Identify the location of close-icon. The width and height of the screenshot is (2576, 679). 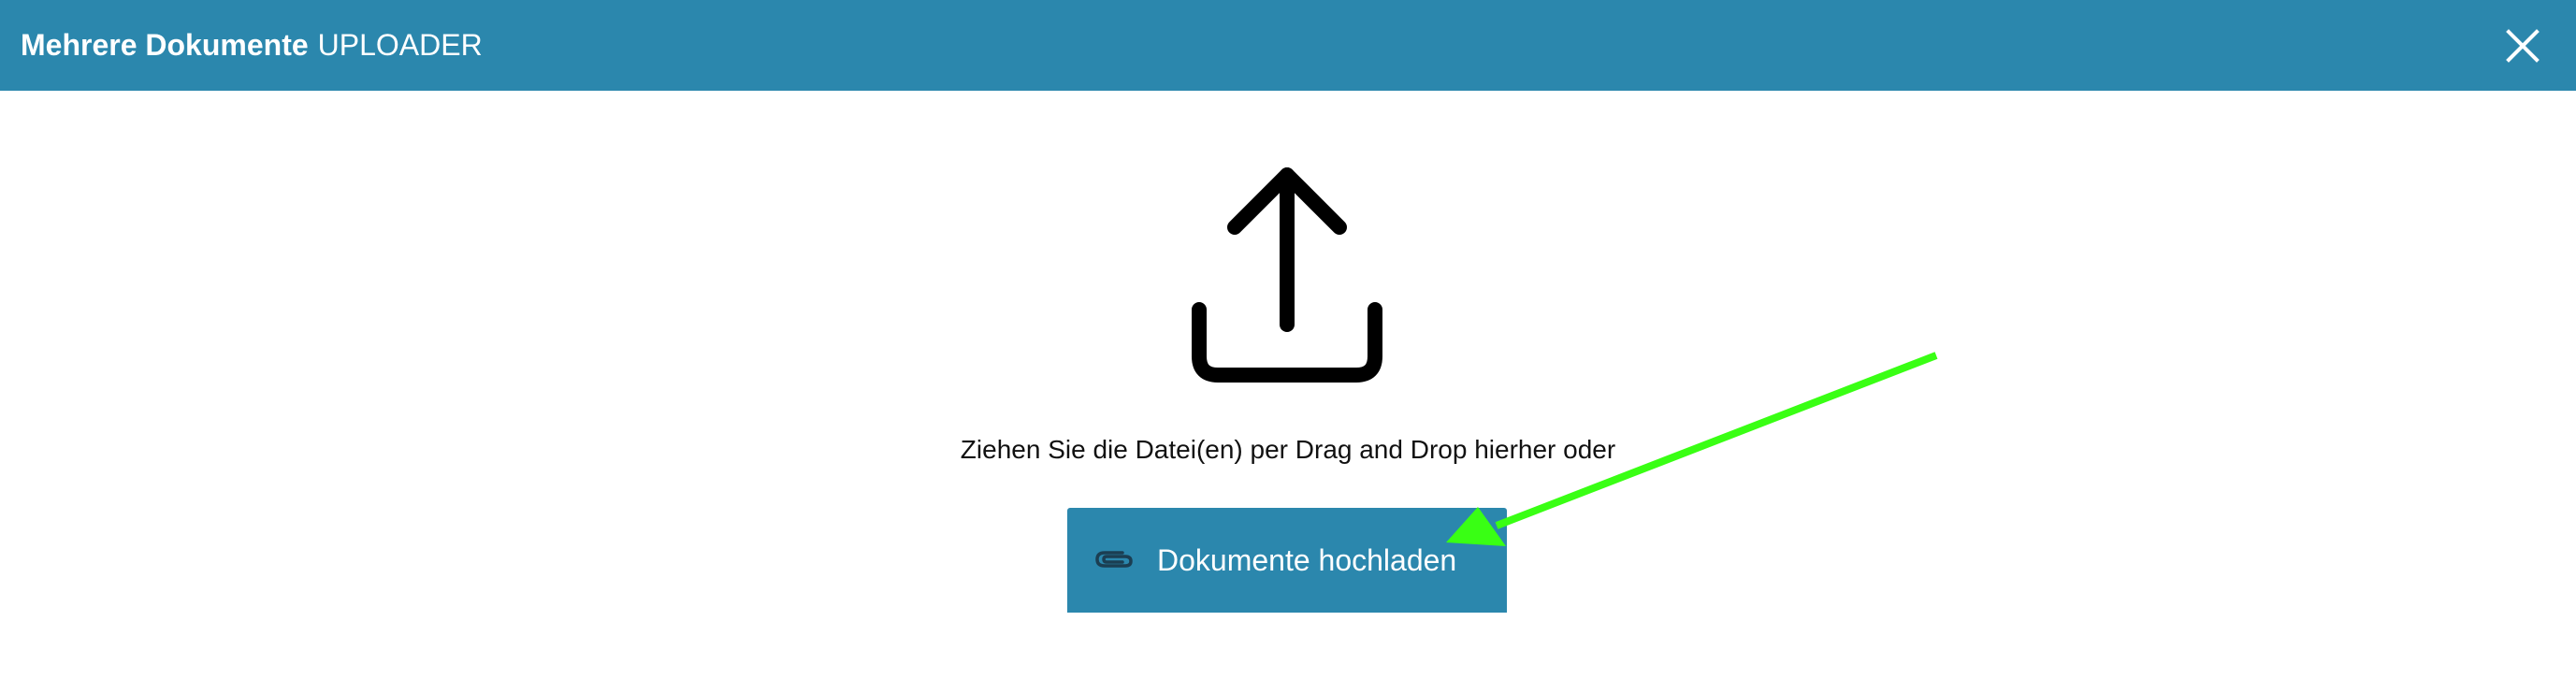
(2523, 46).